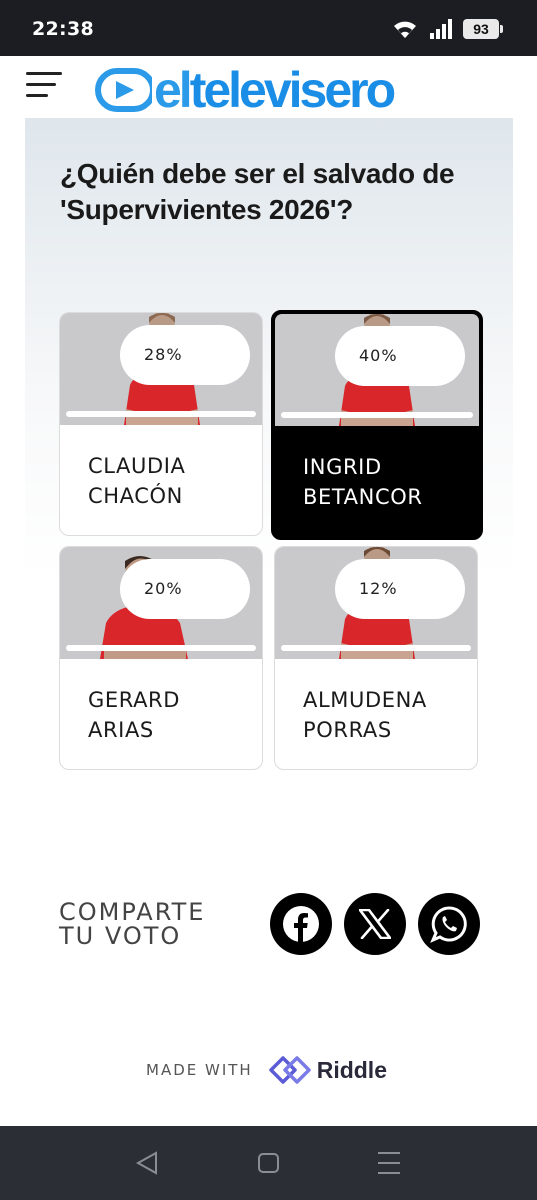 This screenshot has height=1200, width=537. I want to click on contestant-name: GERARD ARIAS, so click(134, 715).